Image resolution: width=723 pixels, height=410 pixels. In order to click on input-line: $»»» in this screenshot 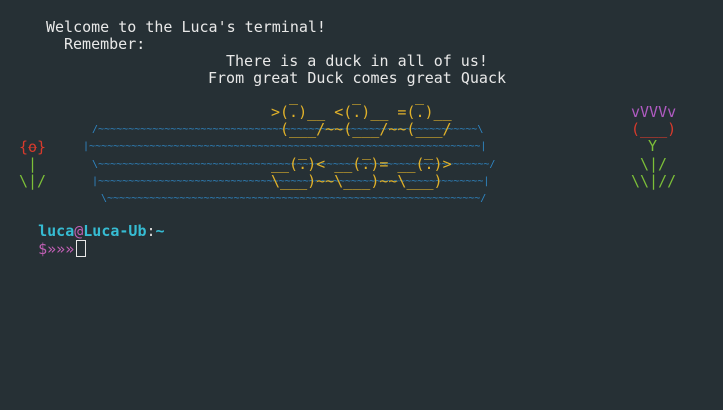, I will do `click(44, 240)`.